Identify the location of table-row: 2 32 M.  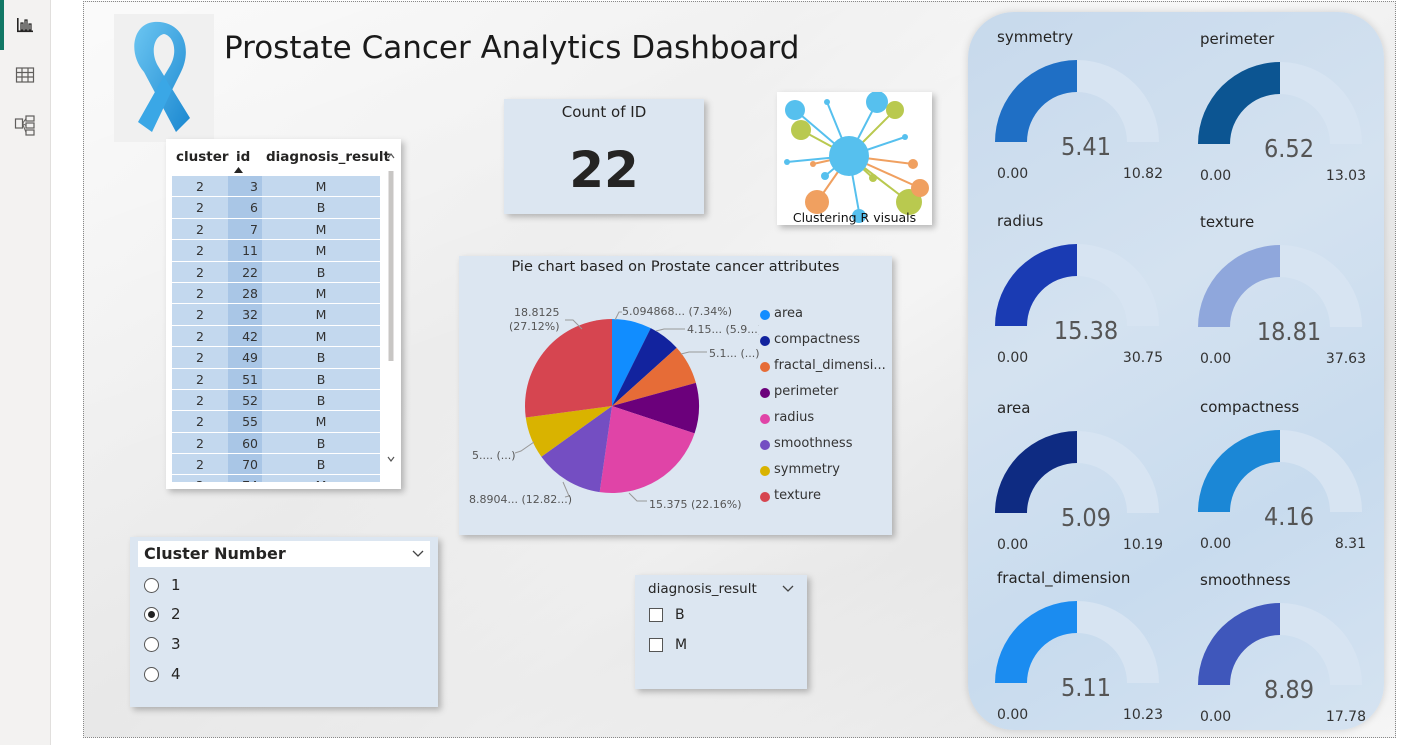
(276, 315).